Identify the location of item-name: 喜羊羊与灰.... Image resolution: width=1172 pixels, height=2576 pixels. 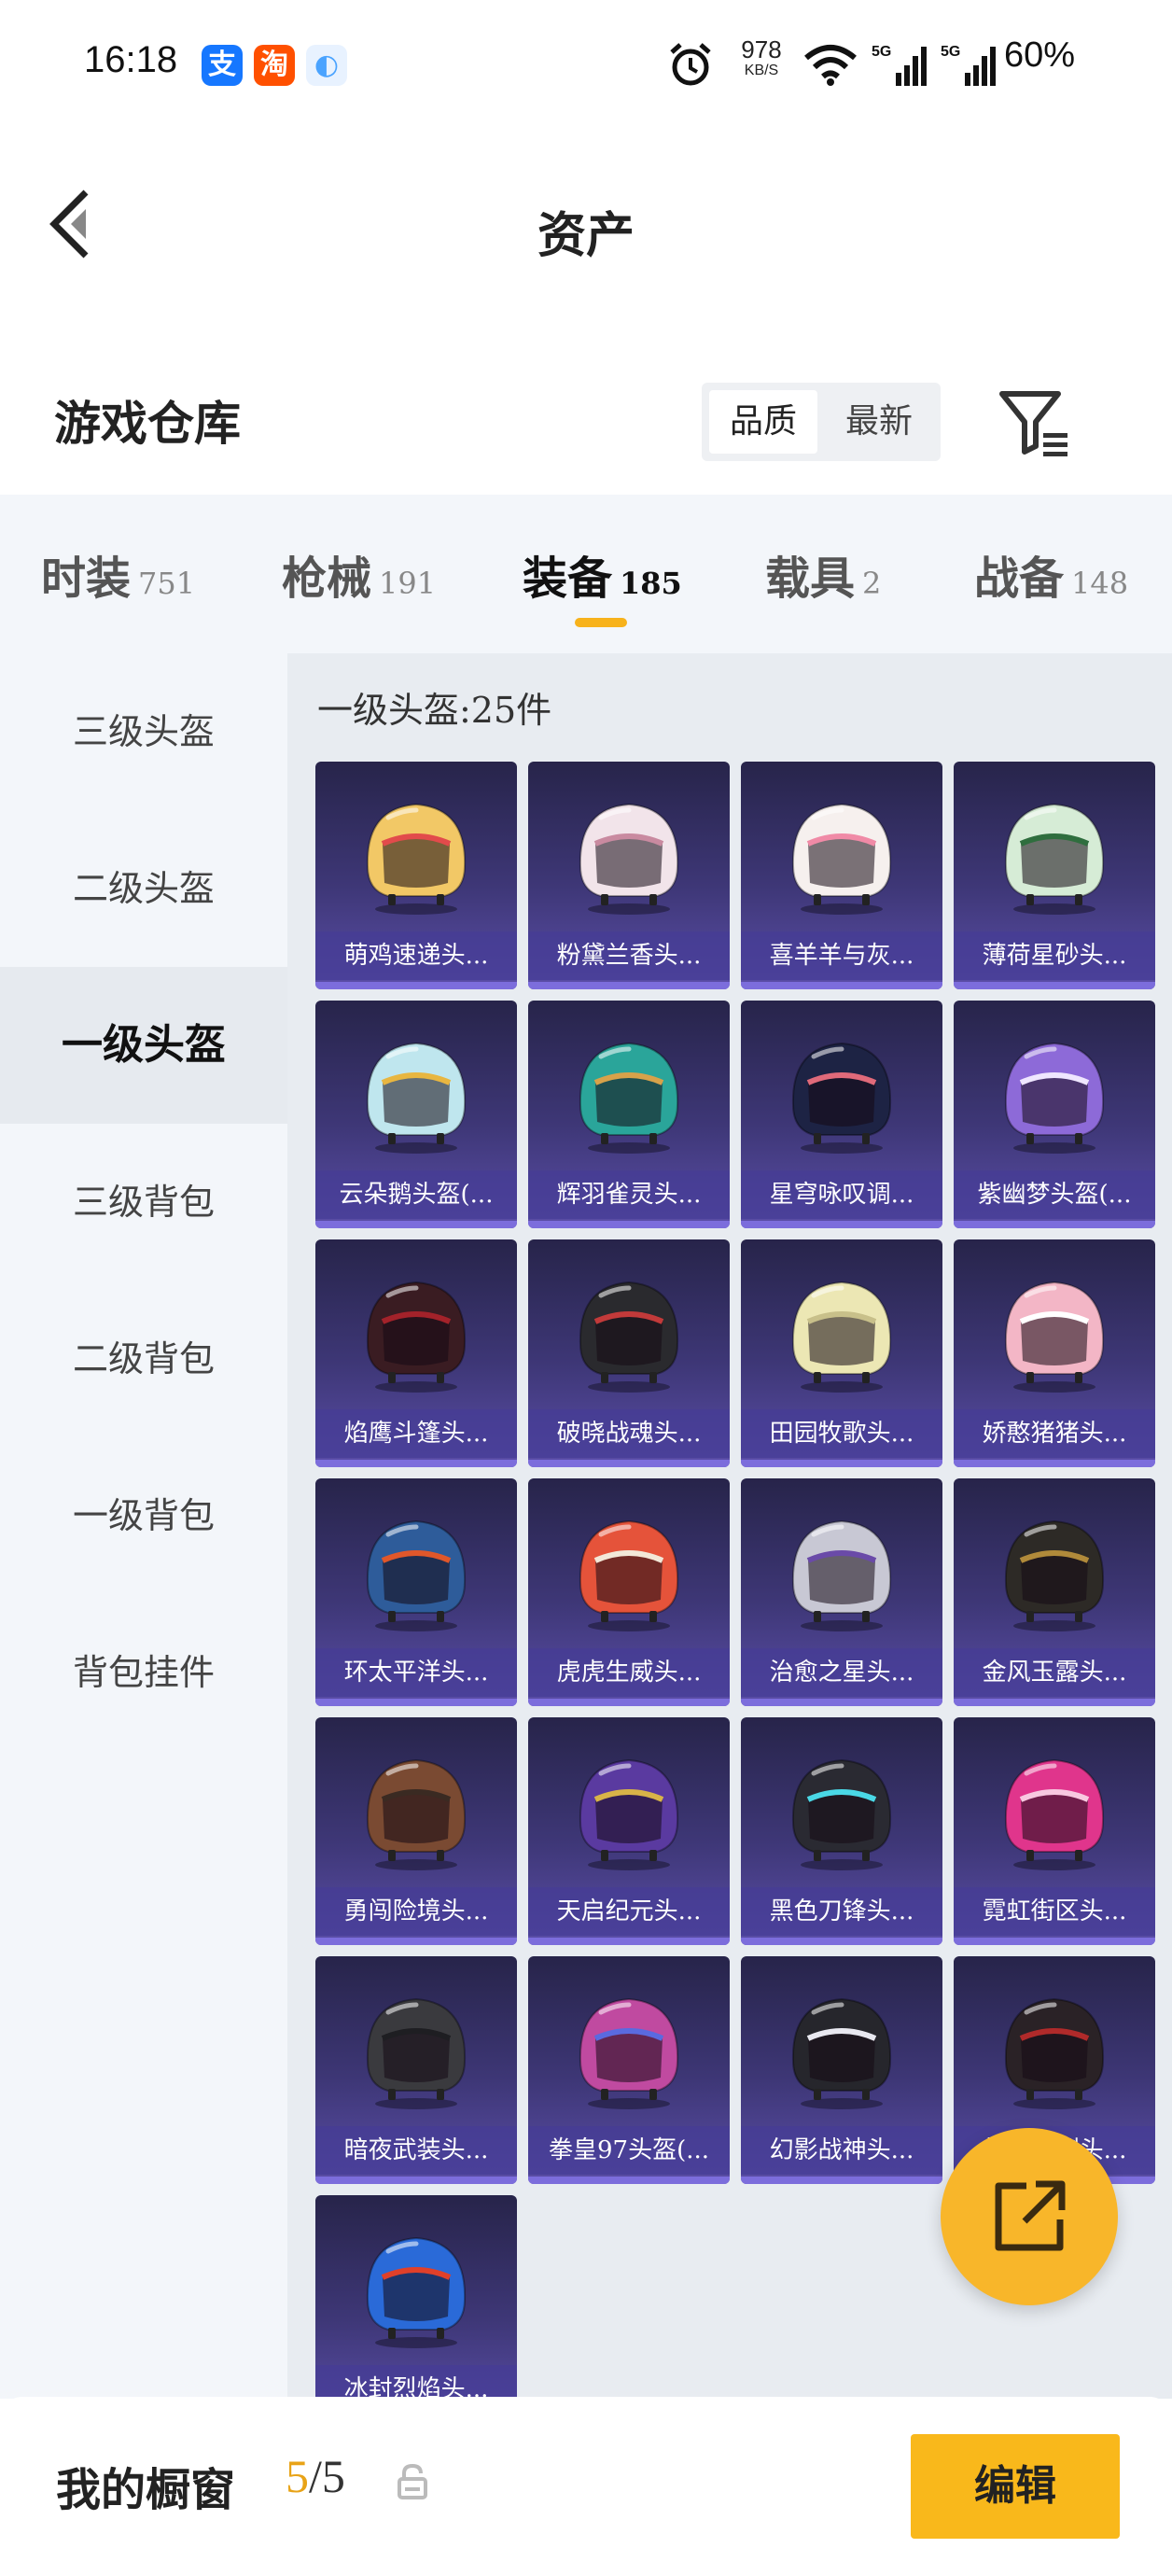
(841, 955).